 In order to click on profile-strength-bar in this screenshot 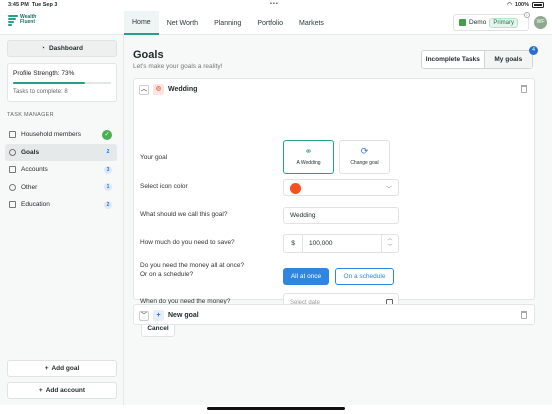, I will do `click(62, 83)`.